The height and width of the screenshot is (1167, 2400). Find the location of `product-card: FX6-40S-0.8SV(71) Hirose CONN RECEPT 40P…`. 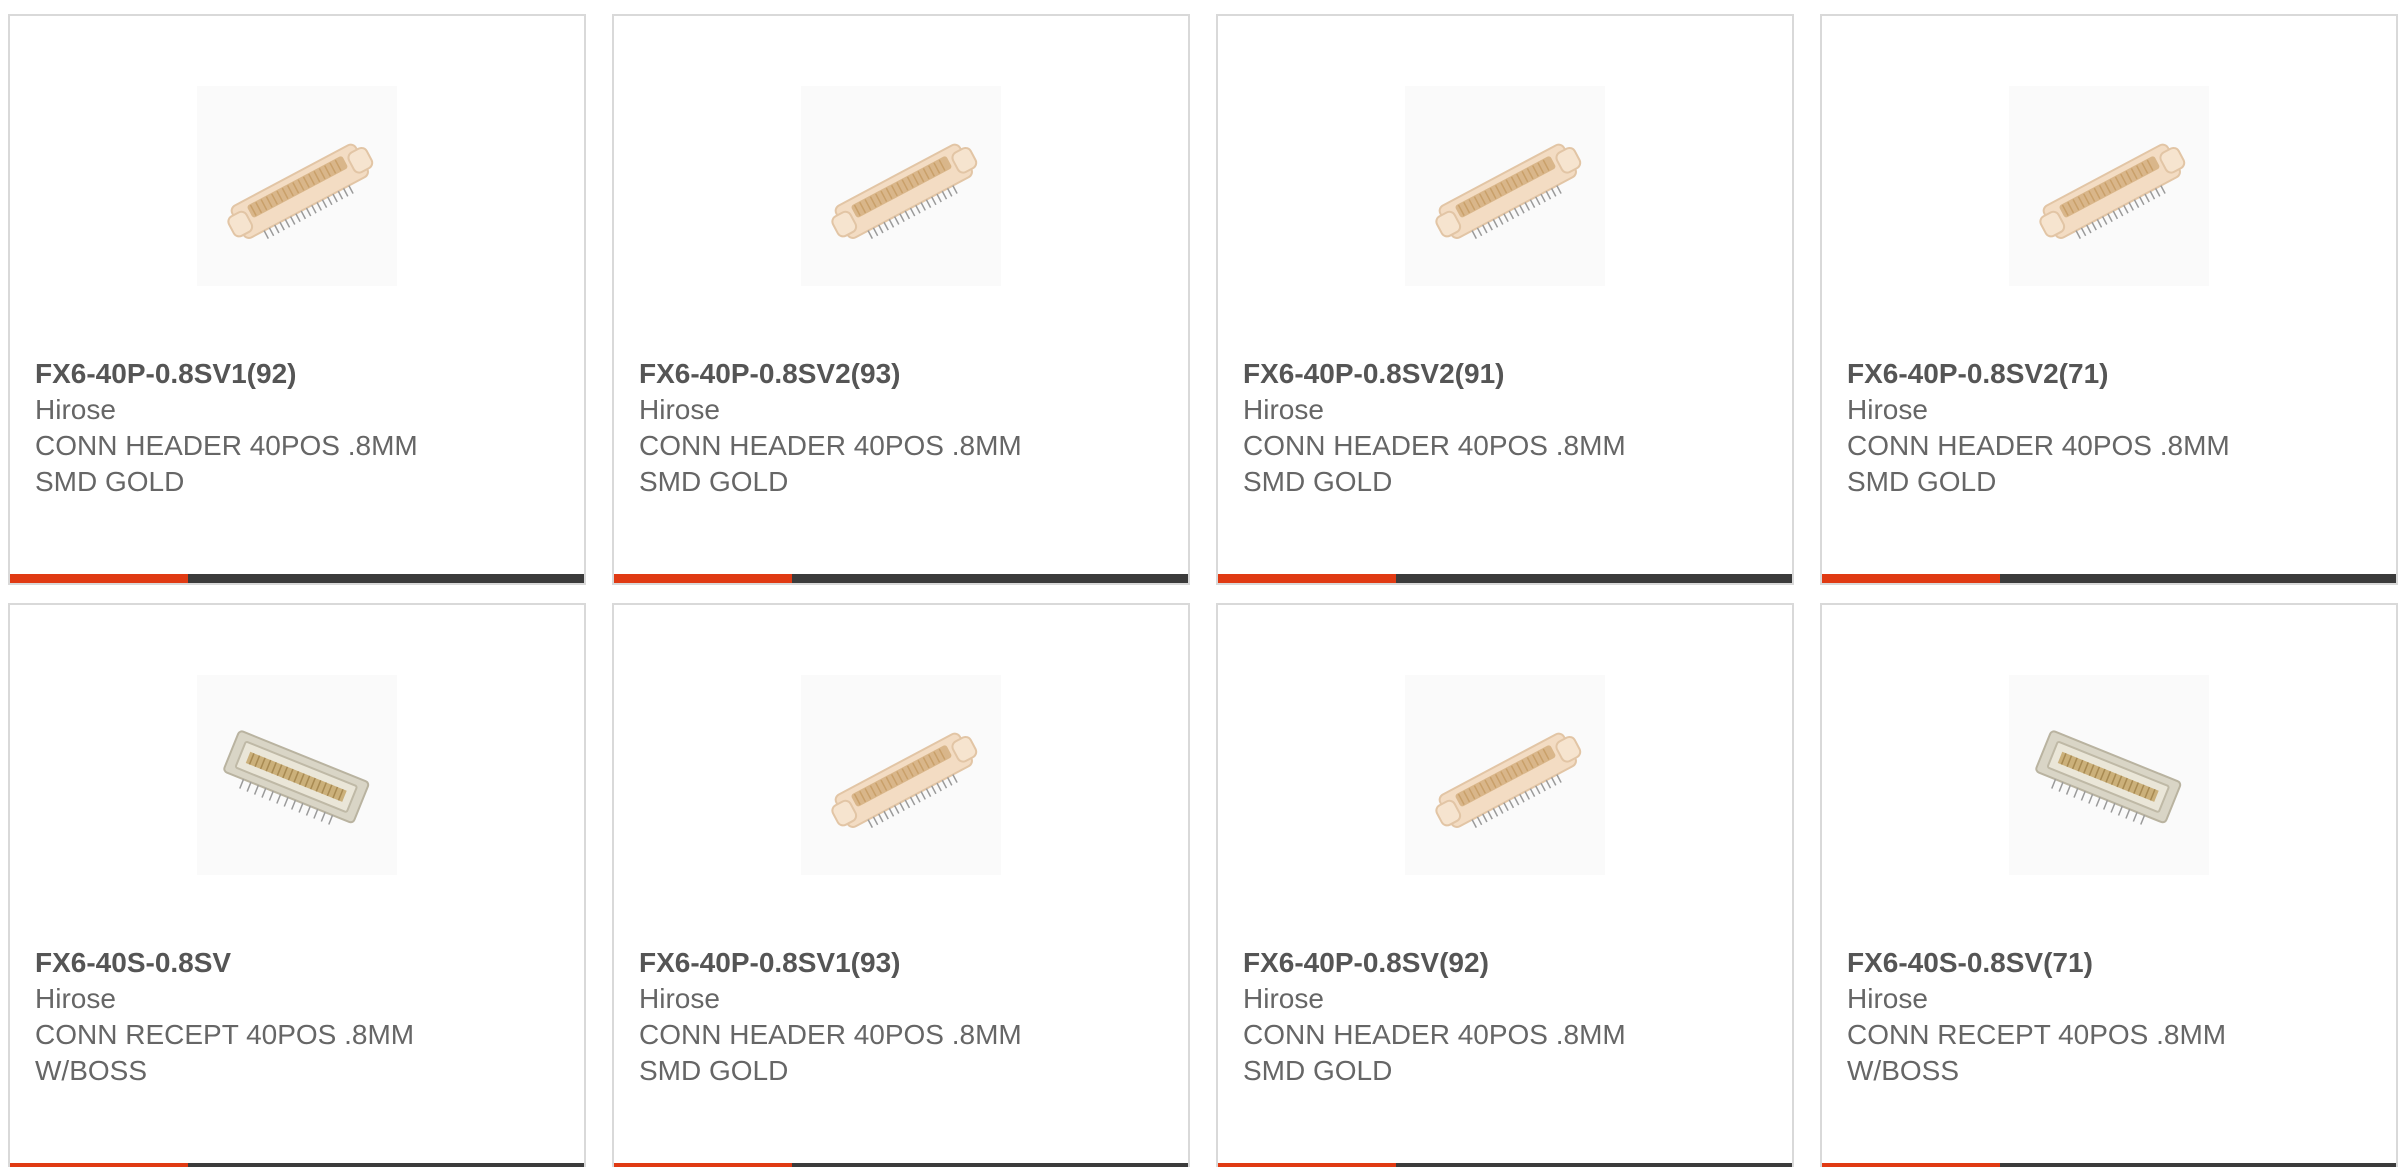

product-card: FX6-40S-0.8SV(71) Hirose CONN RECEPT 40P… is located at coordinates (2109, 885).